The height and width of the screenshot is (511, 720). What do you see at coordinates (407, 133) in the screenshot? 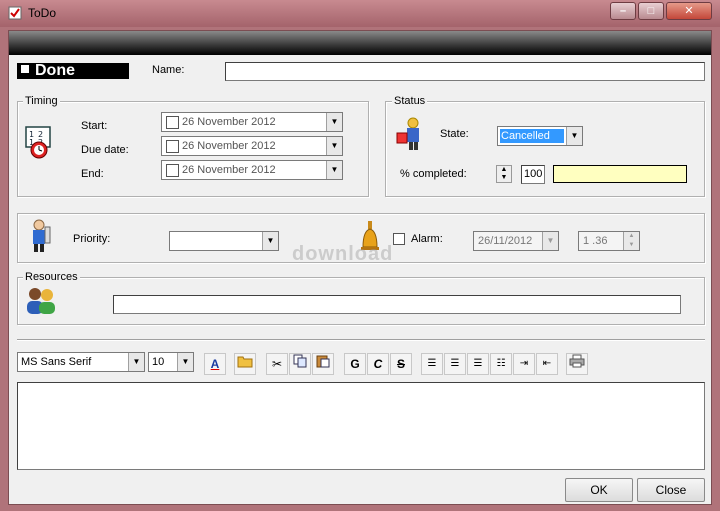
I see `worker-icon` at bounding box center [407, 133].